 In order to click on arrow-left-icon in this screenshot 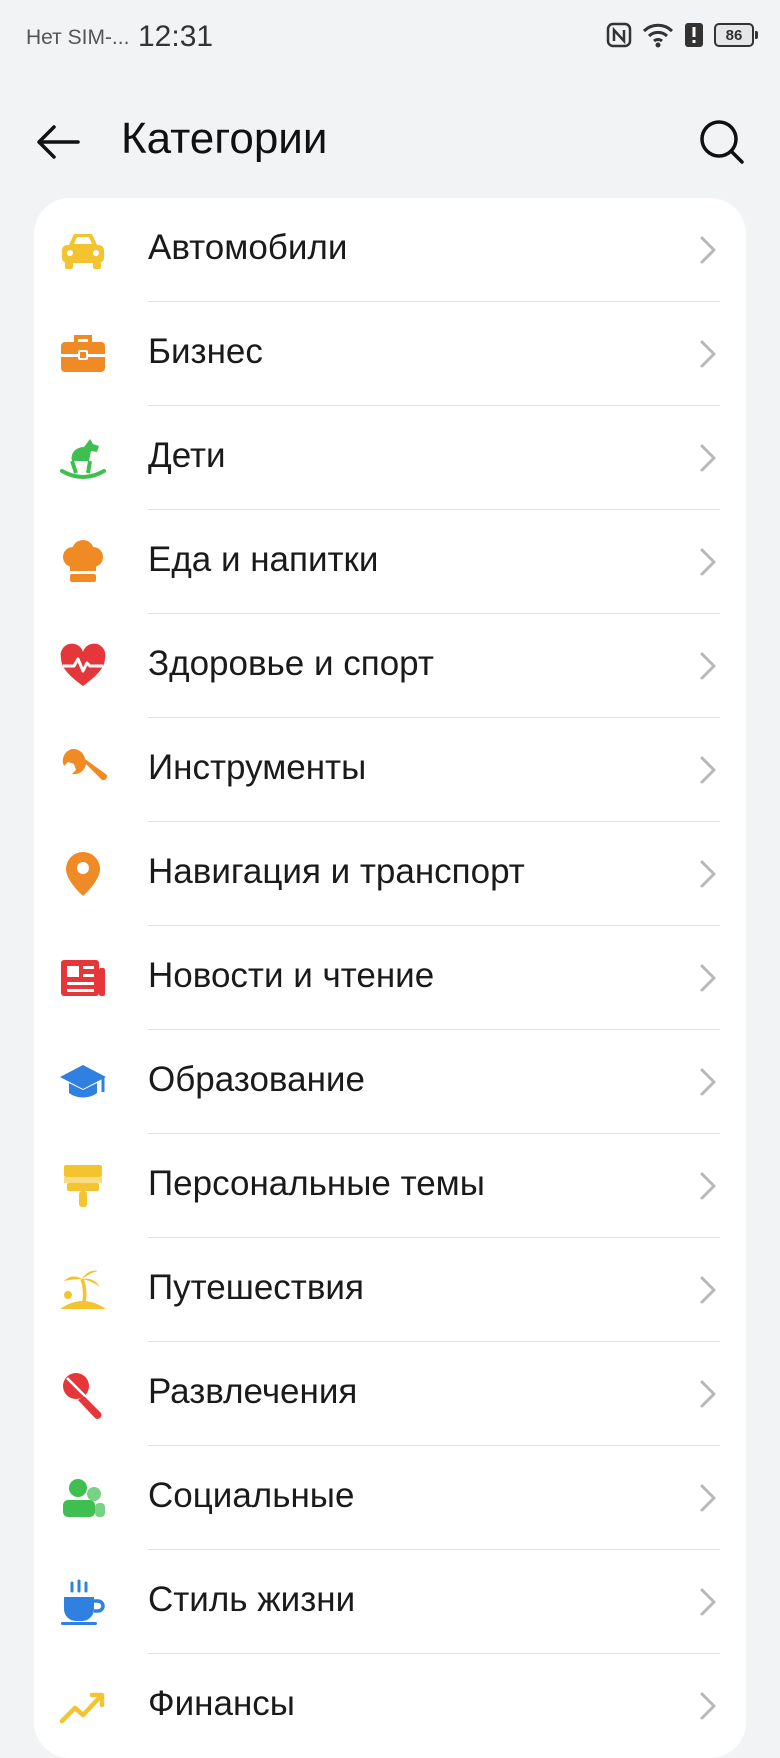, I will do `click(58, 142)`.